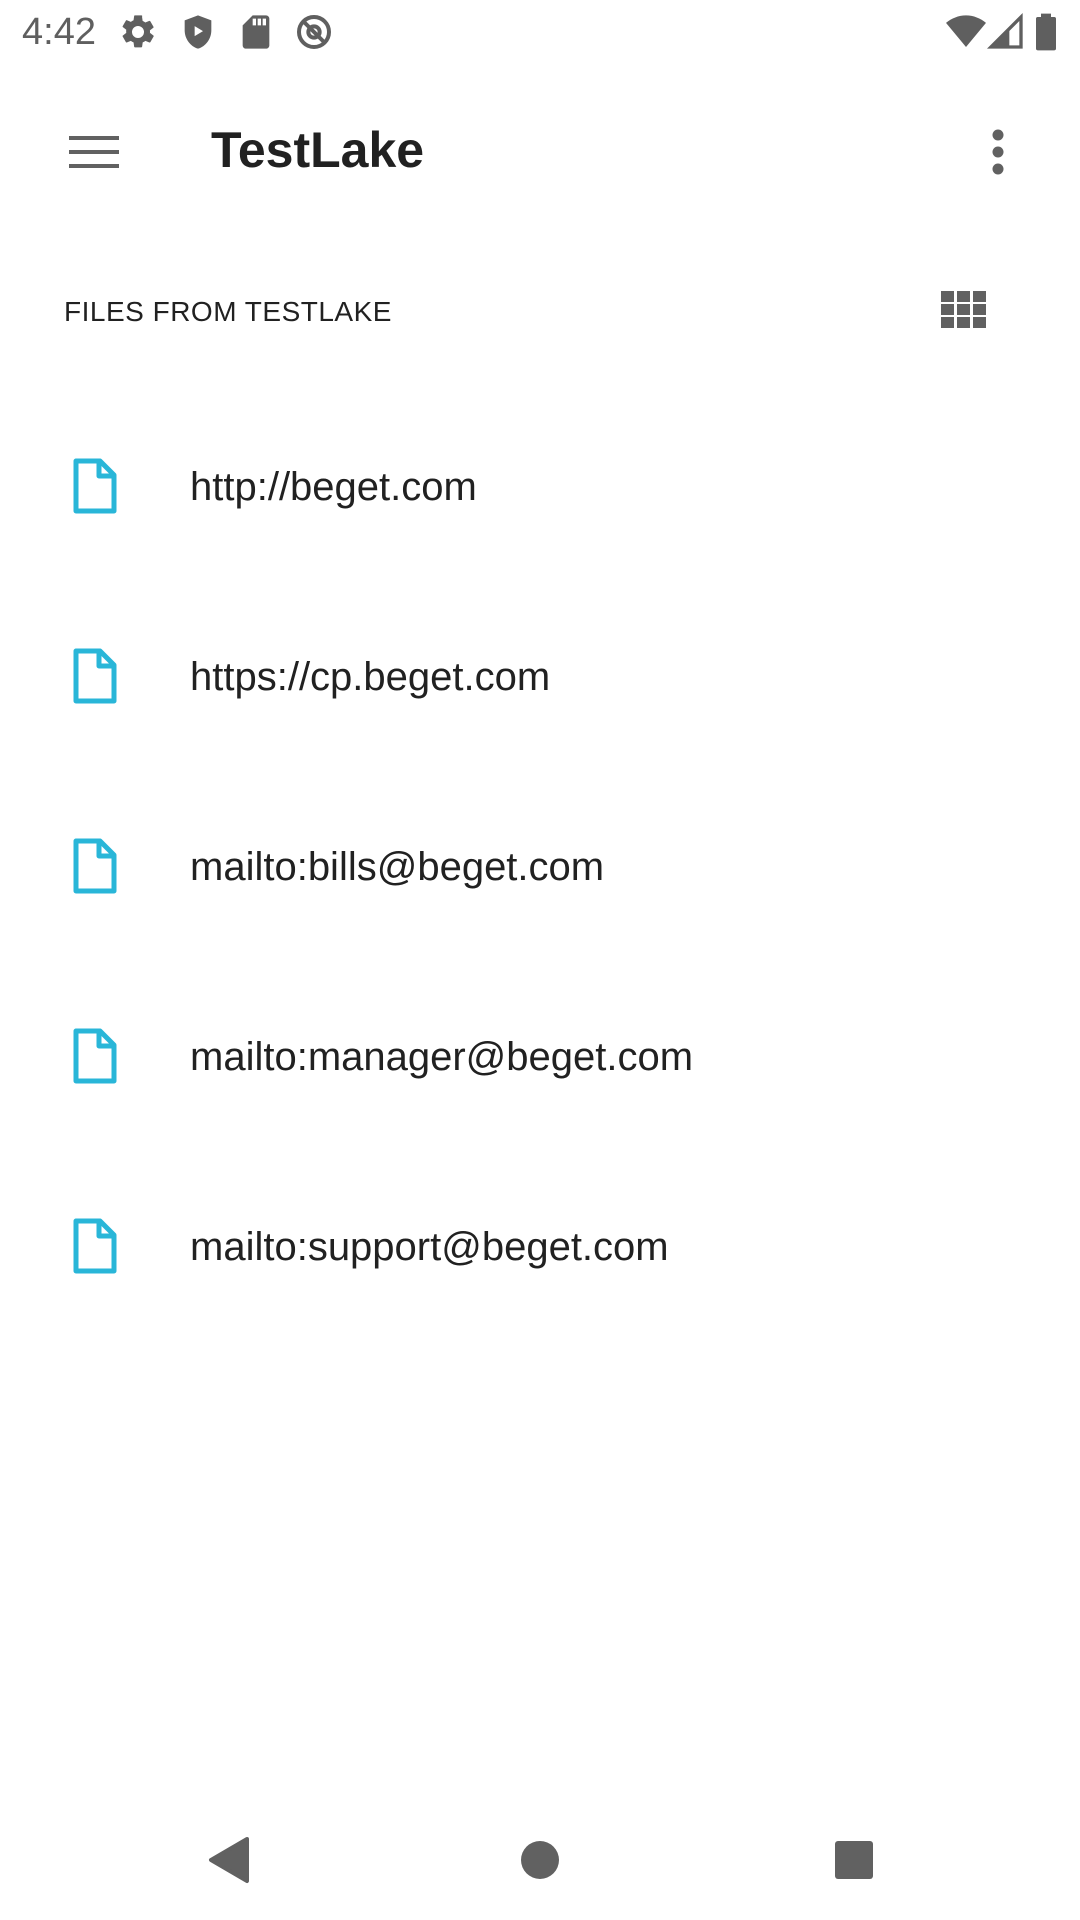  I want to click on file-list-item: https://cp.beget.com, so click(540, 677).